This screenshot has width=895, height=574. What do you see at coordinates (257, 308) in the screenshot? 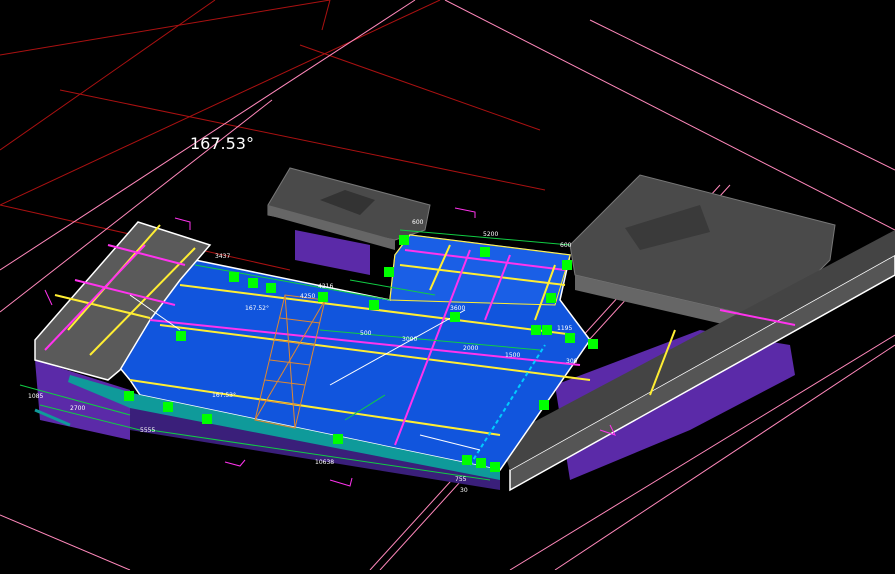
I see `svg-text: 167.52°` at bounding box center [257, 308].